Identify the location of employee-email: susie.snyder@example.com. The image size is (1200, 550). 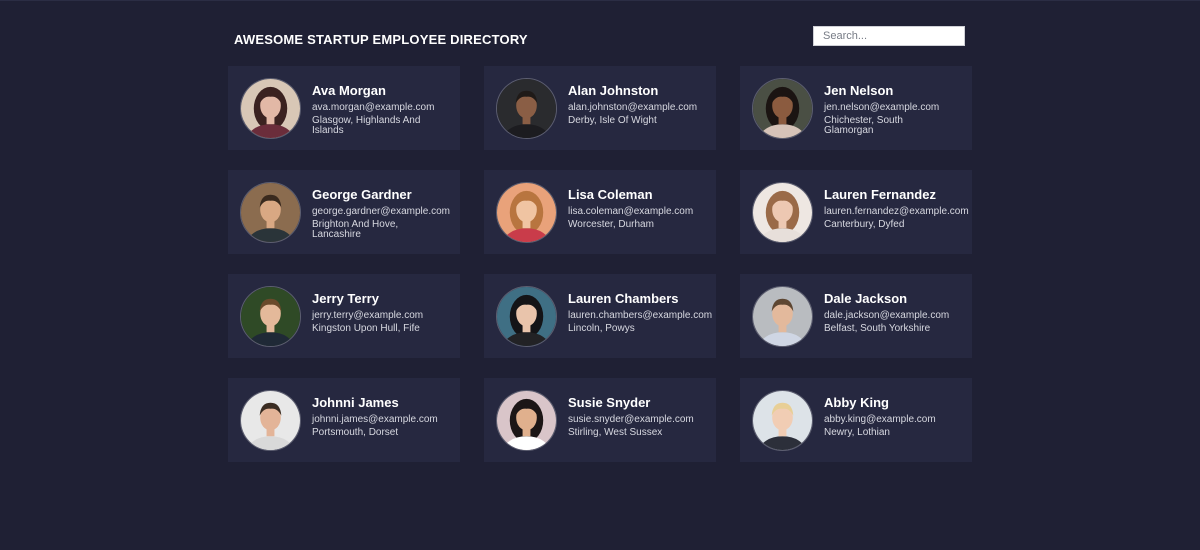
(631, 419).